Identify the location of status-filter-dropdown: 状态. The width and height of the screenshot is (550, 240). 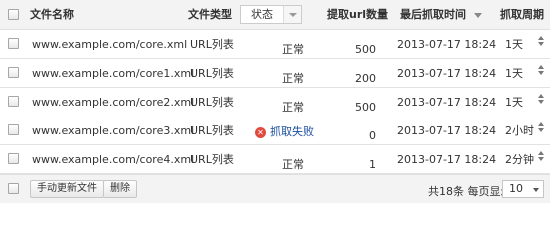
(271, 14).